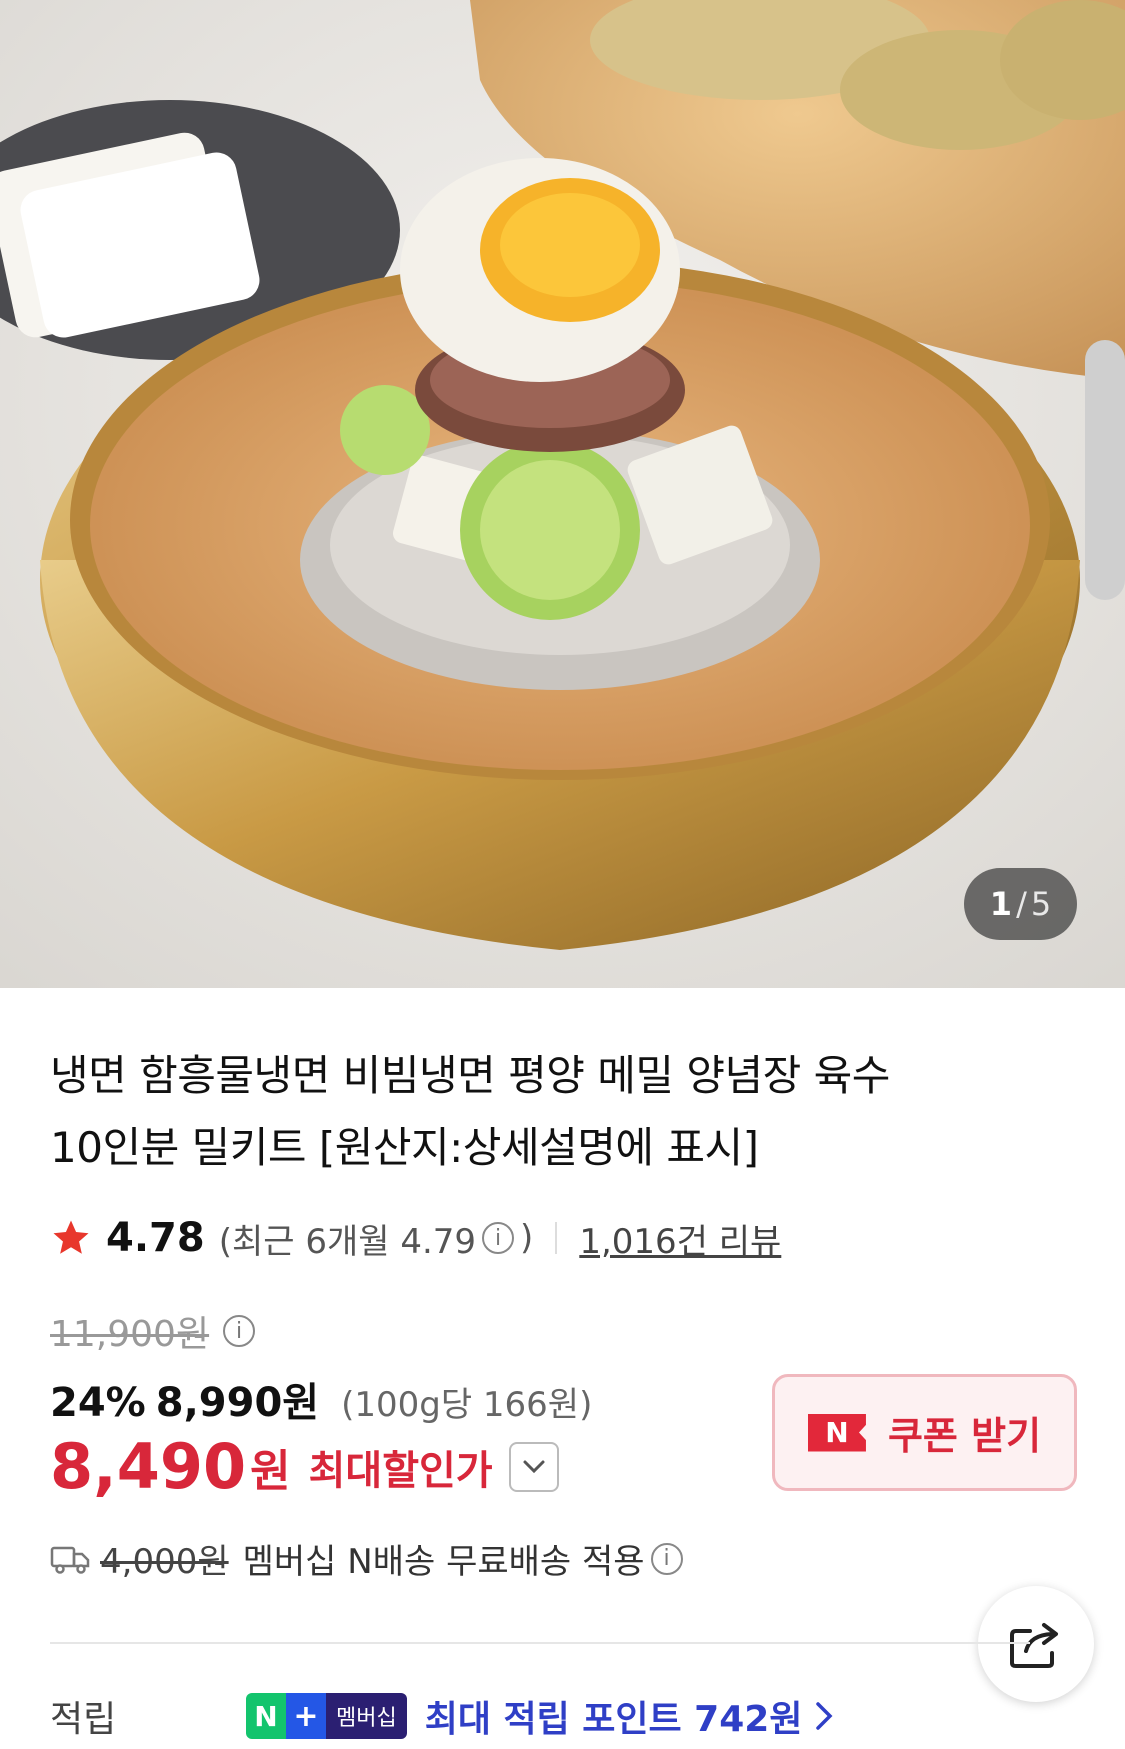 This screenshot has width=1125, height=1749. What do you see at coordinates (680, 1238) in the screenshot?
I see `reviews-link: 1,016건 리뷰` at bounding box center [680, 1238].